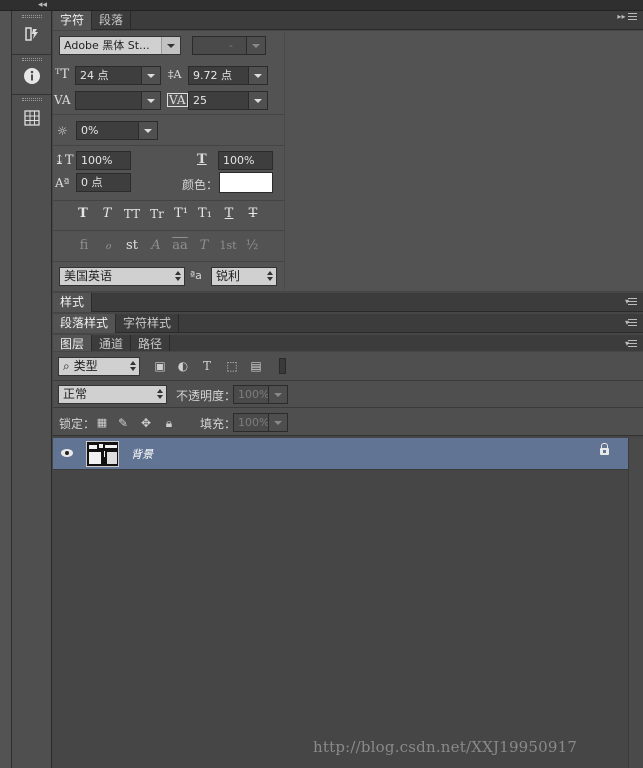 The height and width of the screenshot is (768, 643). I want to click on grid-icon, so click(32, 118).